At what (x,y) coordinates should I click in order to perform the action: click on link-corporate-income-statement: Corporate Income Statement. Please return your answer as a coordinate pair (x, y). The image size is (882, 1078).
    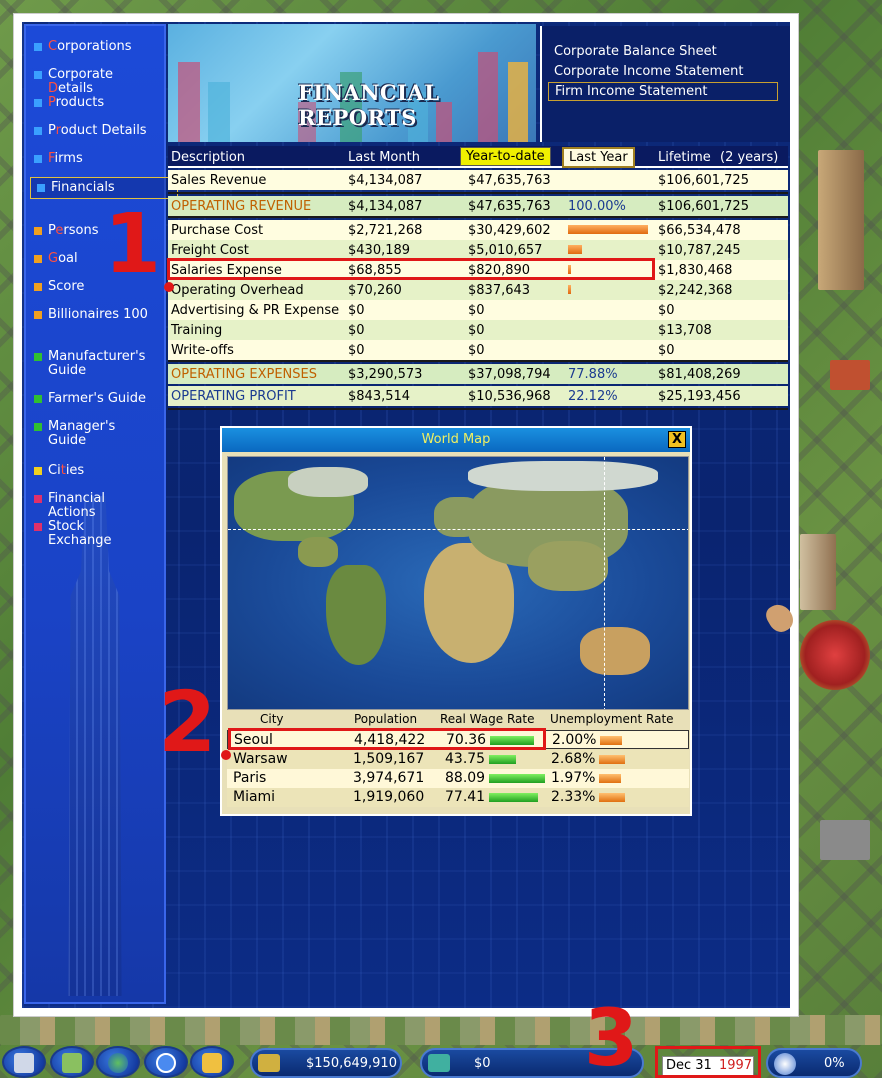
    Looking at the image, I should click on (649, 71).